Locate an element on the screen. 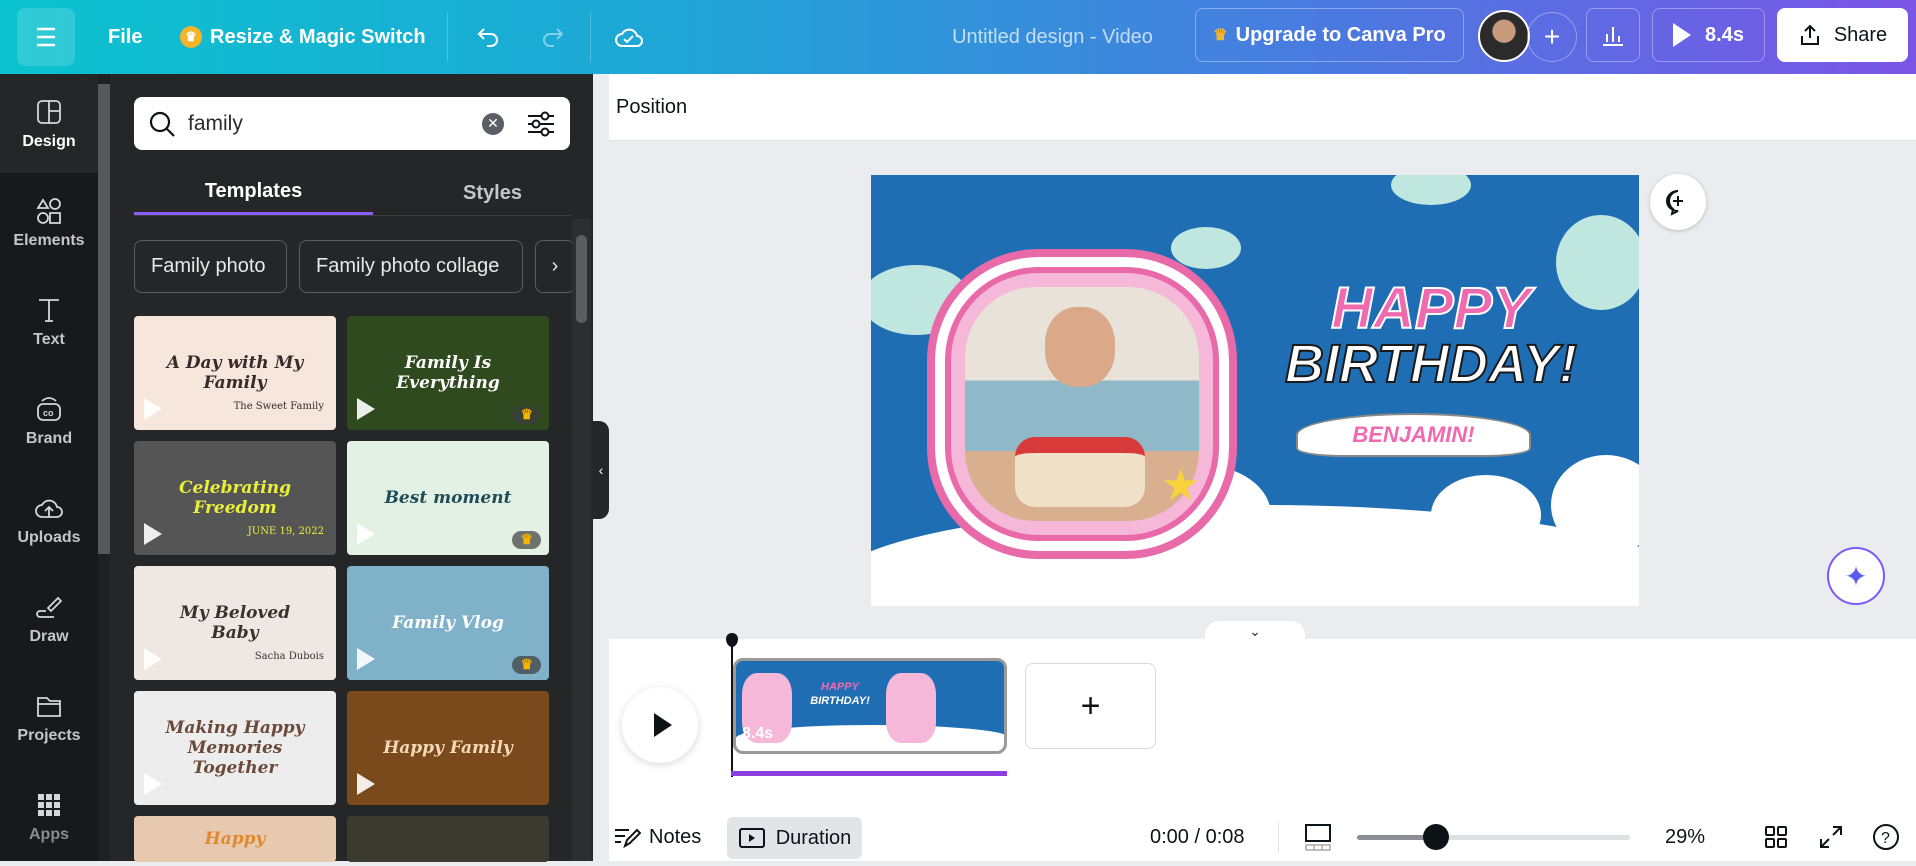 The height and width of the screenshot is (866, 1916). magic-assistant-button: ✦ is located at coordinates (1856, 576).